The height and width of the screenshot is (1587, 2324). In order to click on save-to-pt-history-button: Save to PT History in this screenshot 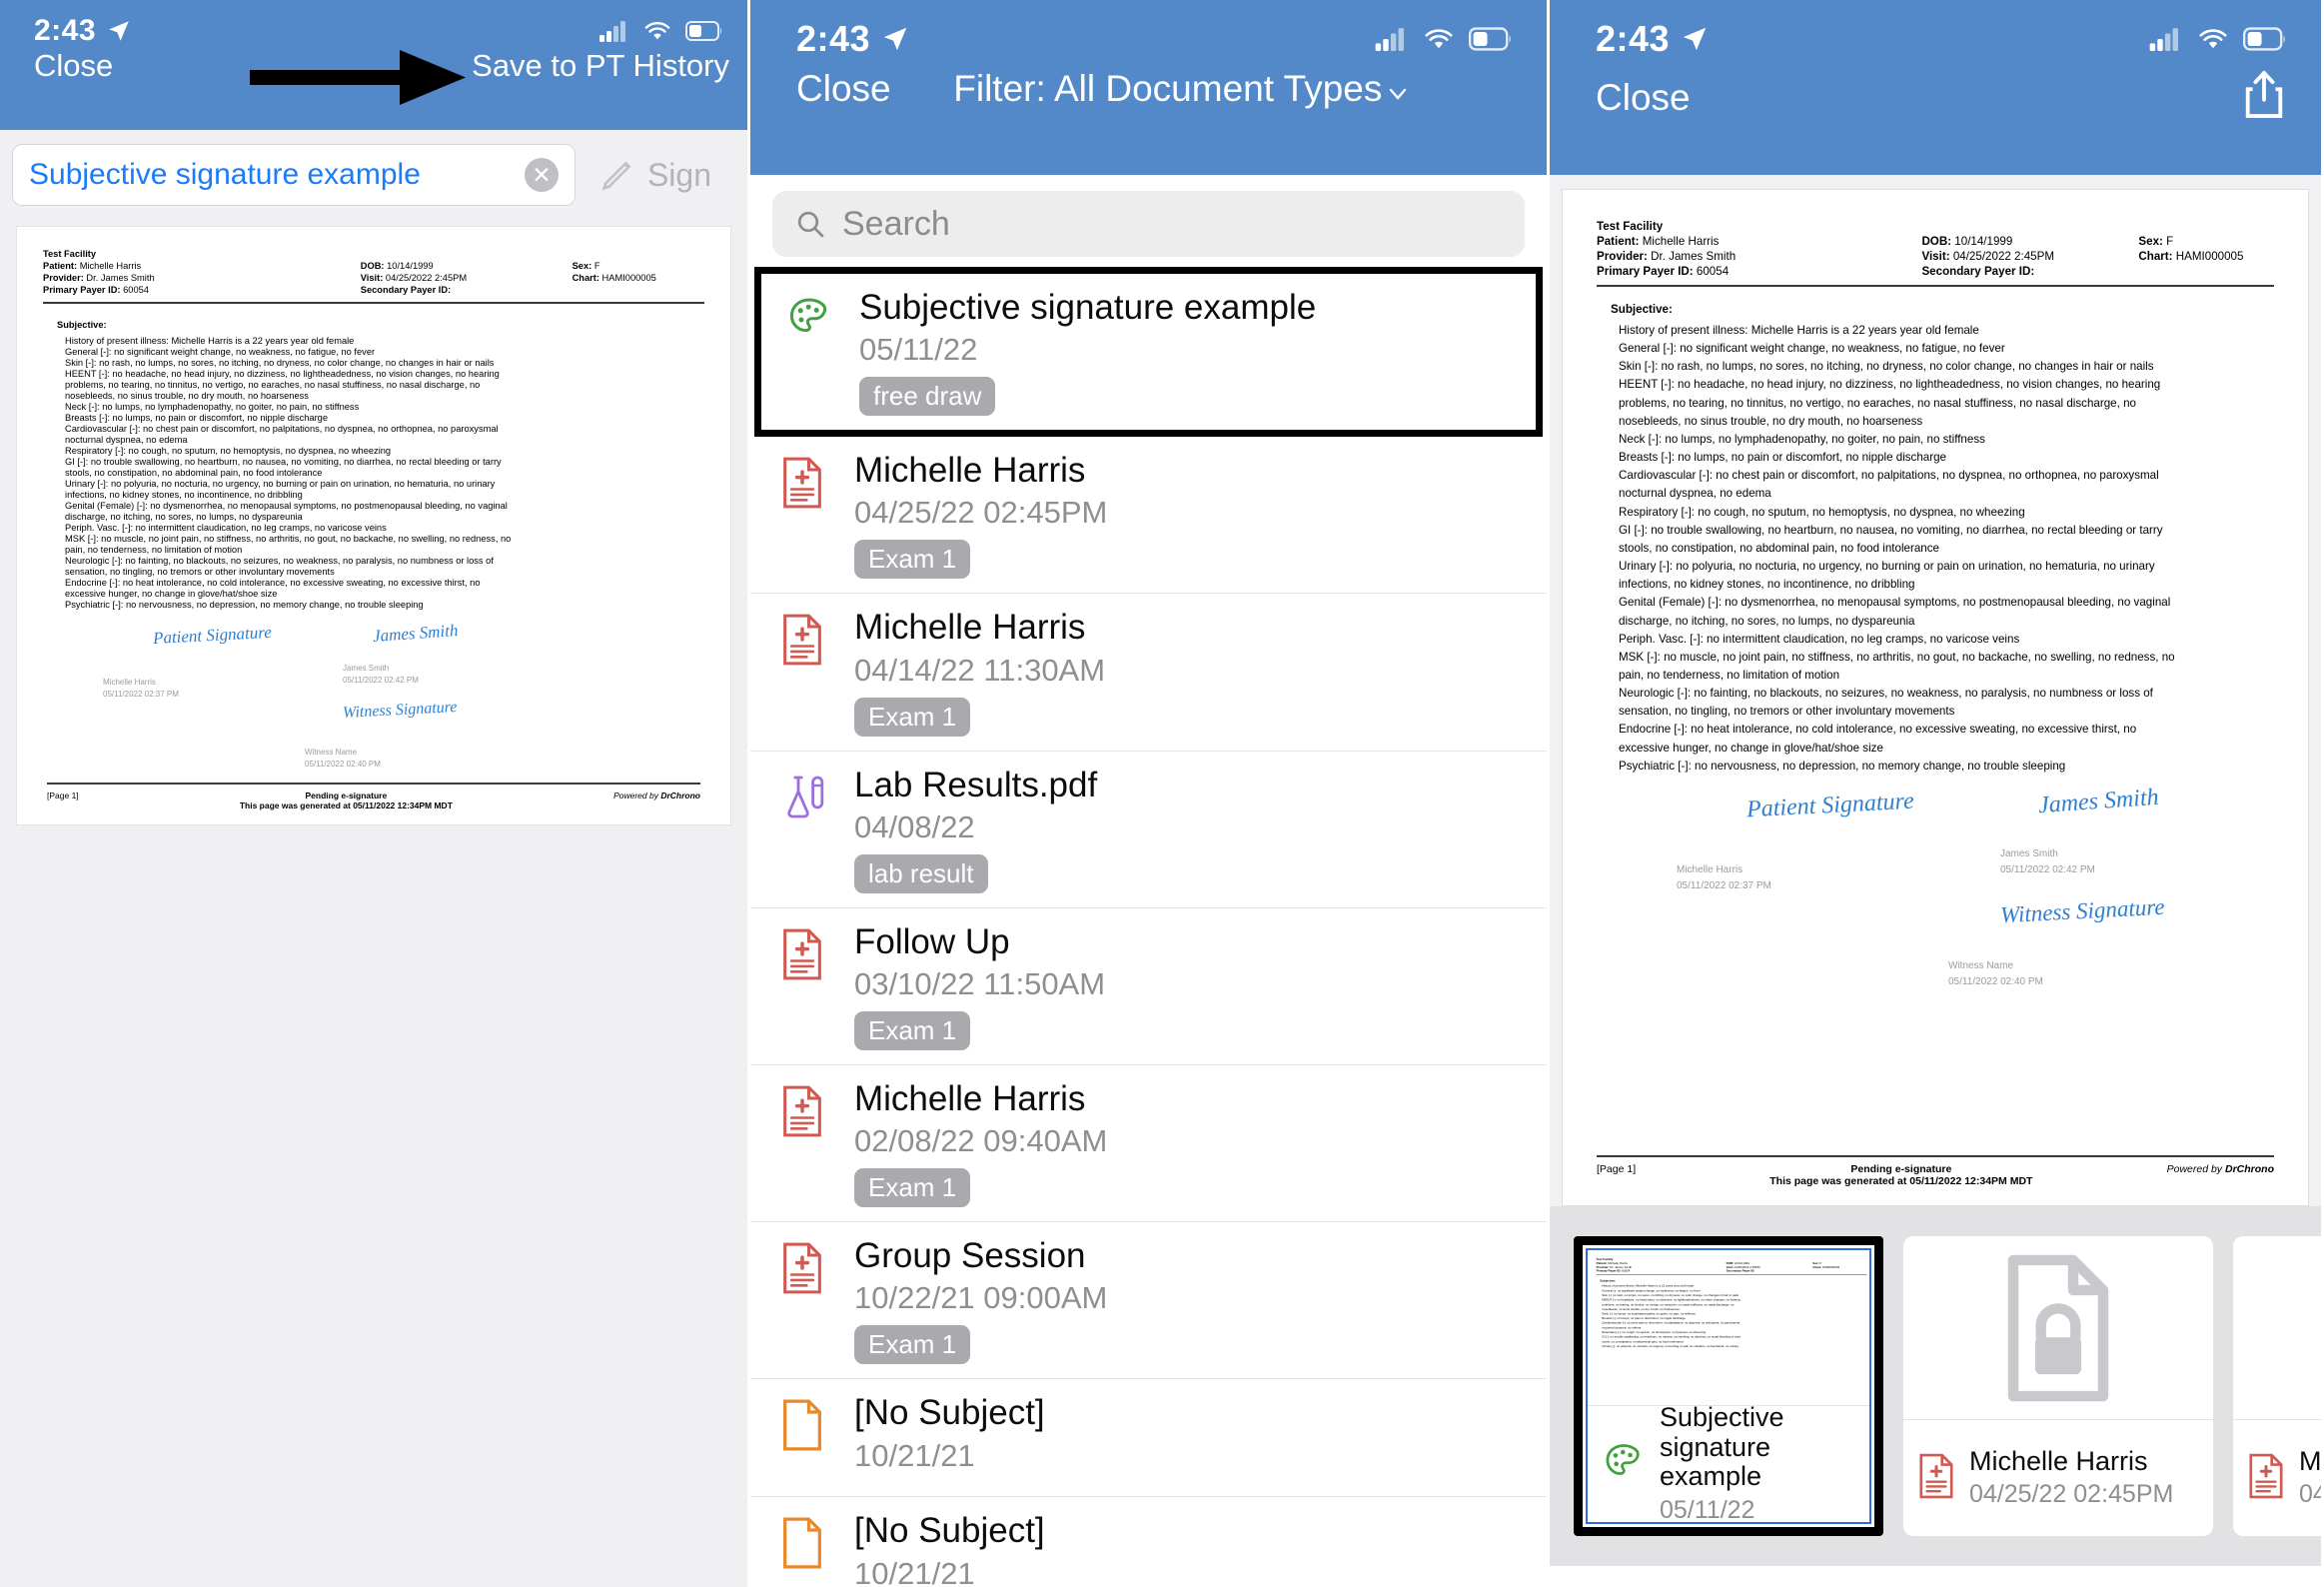, I will do `click(600, 66)`.